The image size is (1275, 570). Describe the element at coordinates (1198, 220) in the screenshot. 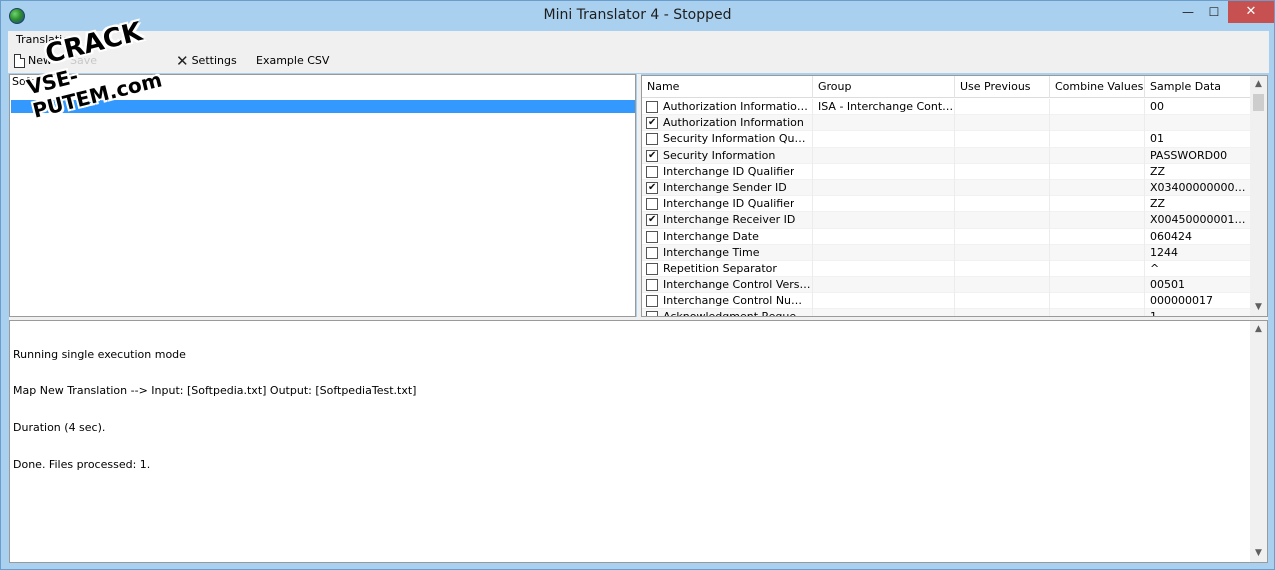

I see `cell-sample-data: X00450000001001` at that location.